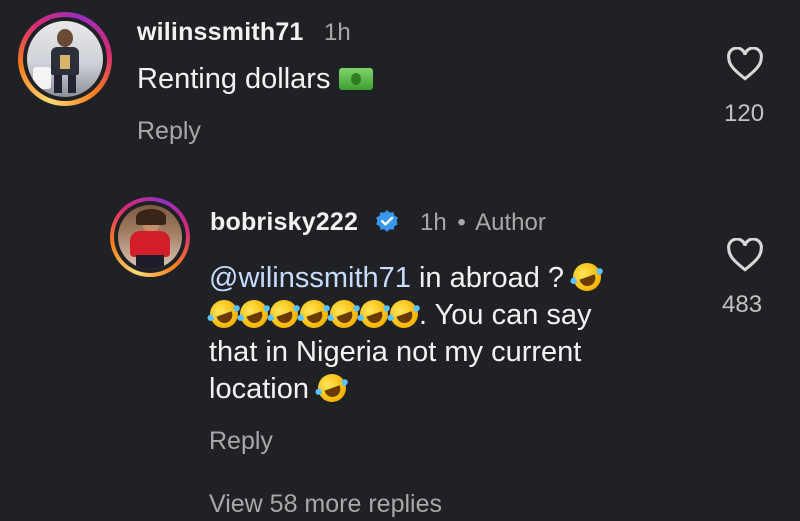 The image size is (800, 521). I want to click on reply-meta: 1h • Author, so click(483, 223).